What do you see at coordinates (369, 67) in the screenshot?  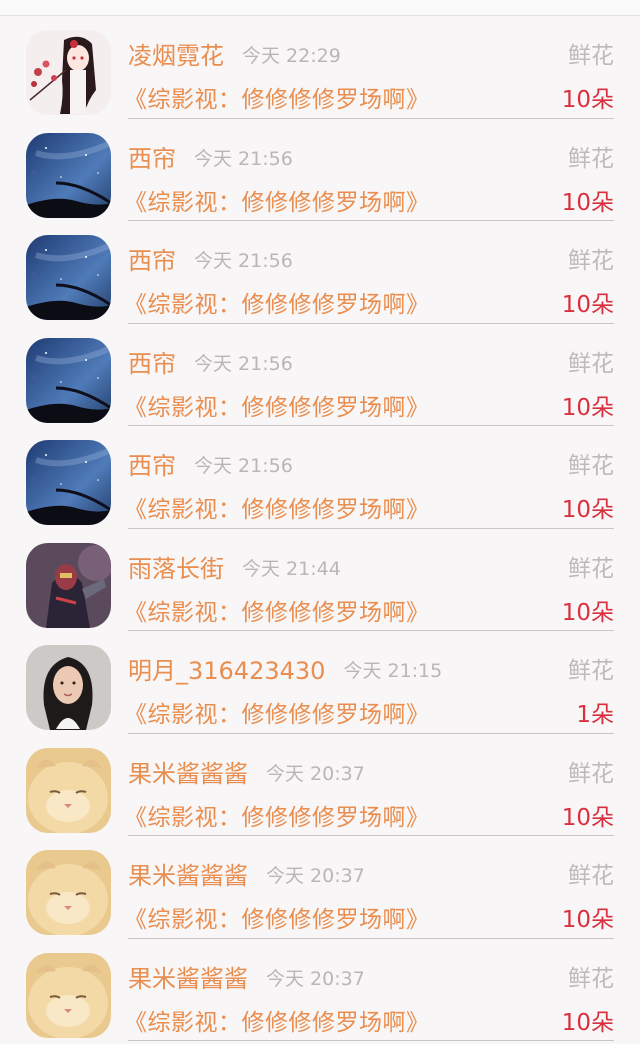 I see `list-item-content: 凌烟霓花 今天 22:29 鲜花 《综影视：修修修修罗场啊》 10朵` at bounding box center [369, 67].